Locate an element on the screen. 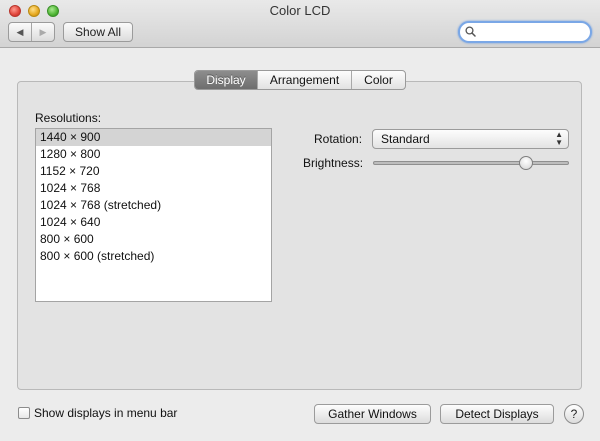 The width and height of the screenshot is (600, 441). rotation-value: Standard is located at coordinates (405, 139).